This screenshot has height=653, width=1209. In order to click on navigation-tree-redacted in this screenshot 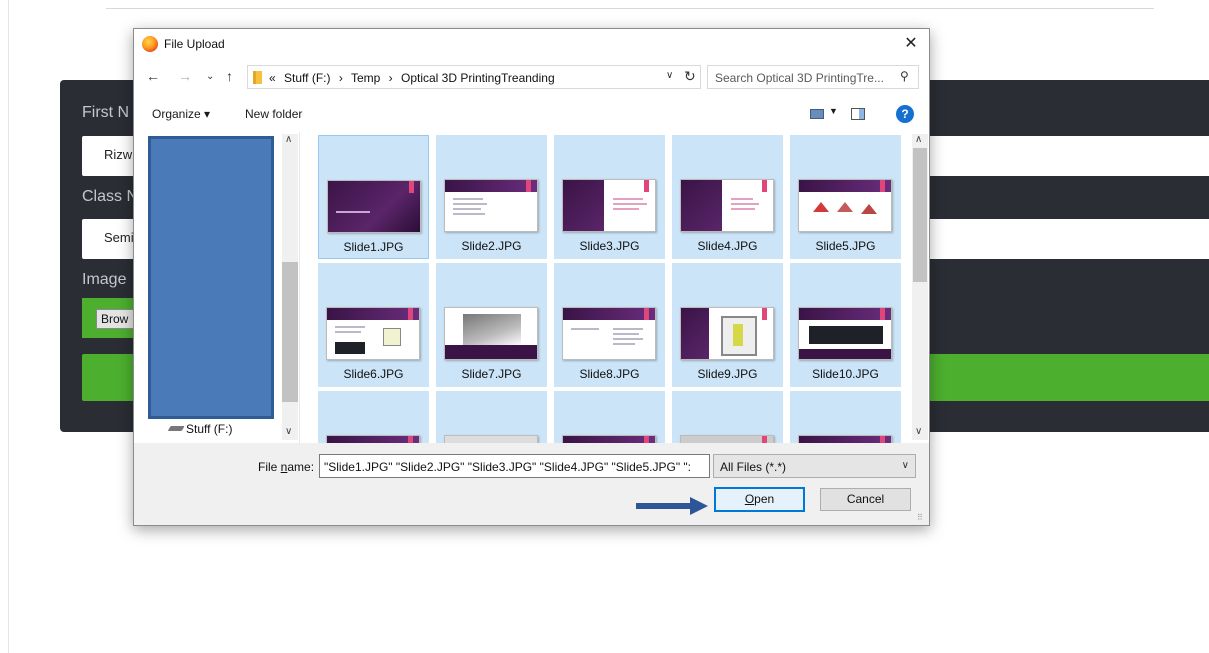, I will do `click(211, 277)`.